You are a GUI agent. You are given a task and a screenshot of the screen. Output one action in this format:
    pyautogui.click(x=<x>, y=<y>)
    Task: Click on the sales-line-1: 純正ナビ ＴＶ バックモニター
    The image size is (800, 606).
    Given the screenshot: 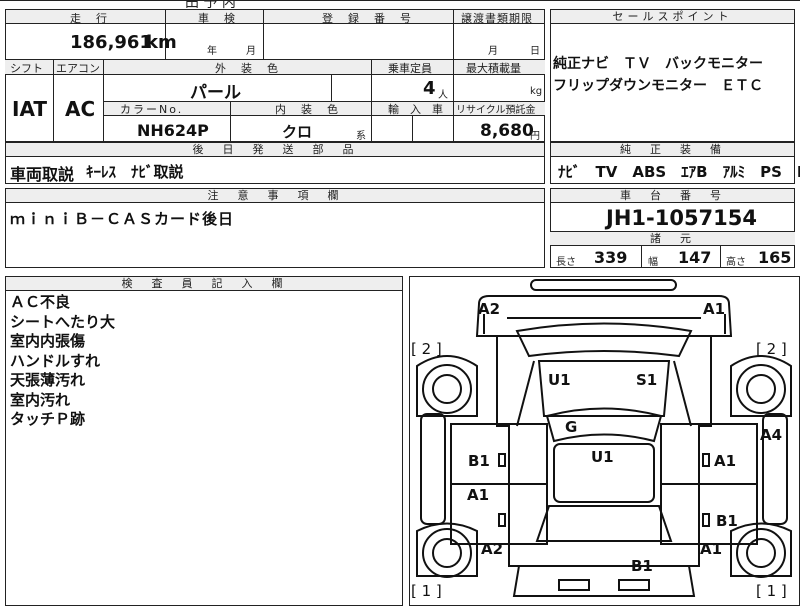 What is the action you would take?
    pyautogui.click(x=658, y=64)
    